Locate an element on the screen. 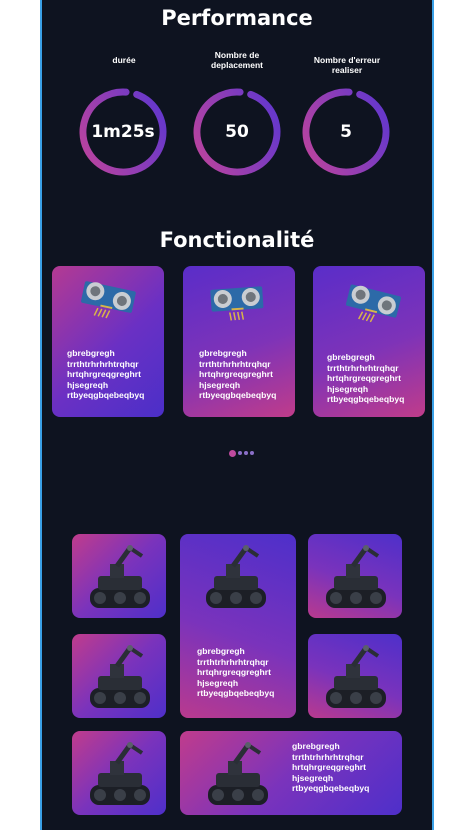 Image resolution: width=464 pixels, height=830 pixels. duration-gauge: 1m25s is located at coordinates (123, 132).